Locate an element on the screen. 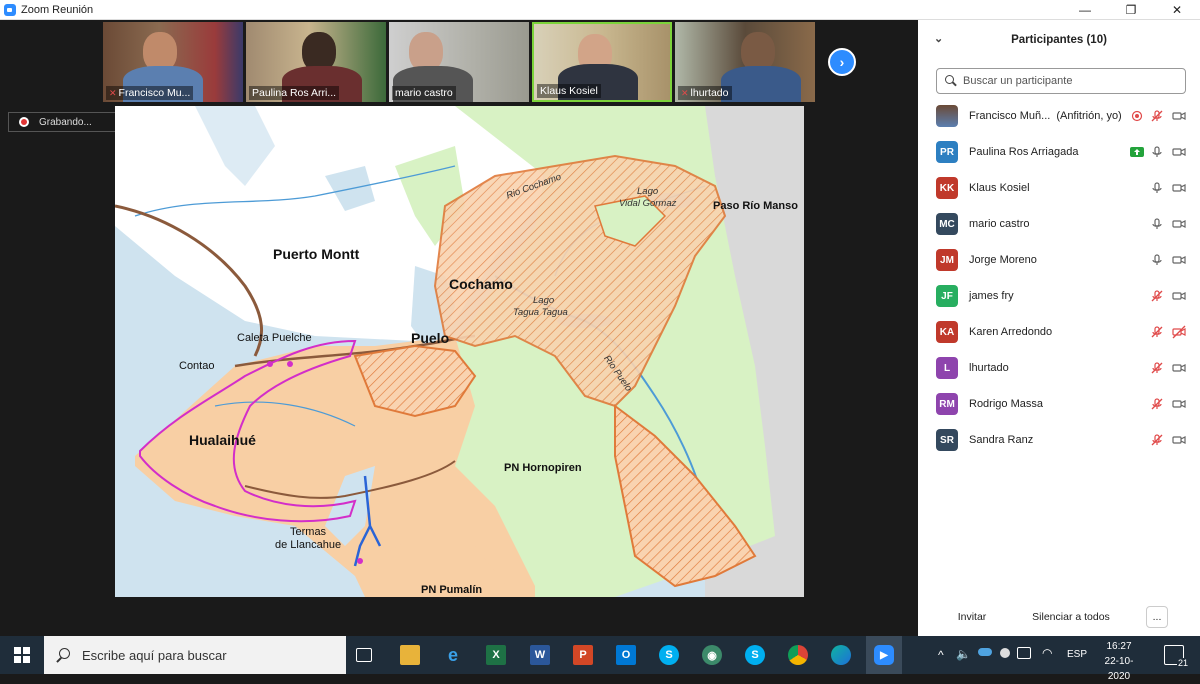 The width and height of the screenshot is (1200, 684). participant-row: JF james fry is located at coordinates (1059, 296).